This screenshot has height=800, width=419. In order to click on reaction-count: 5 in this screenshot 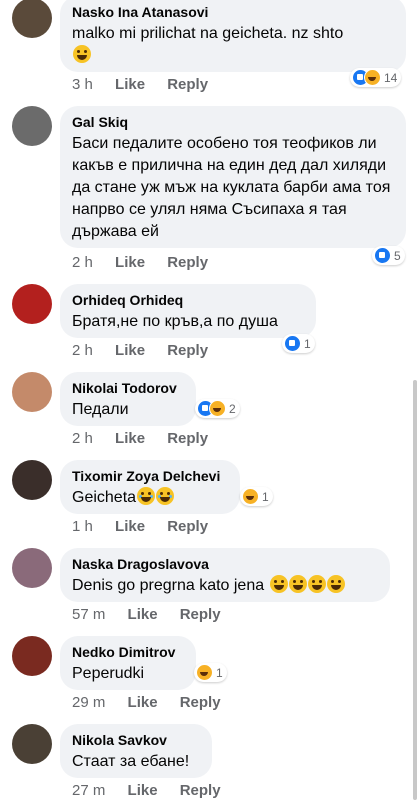, I will do `click(397, 255)`.